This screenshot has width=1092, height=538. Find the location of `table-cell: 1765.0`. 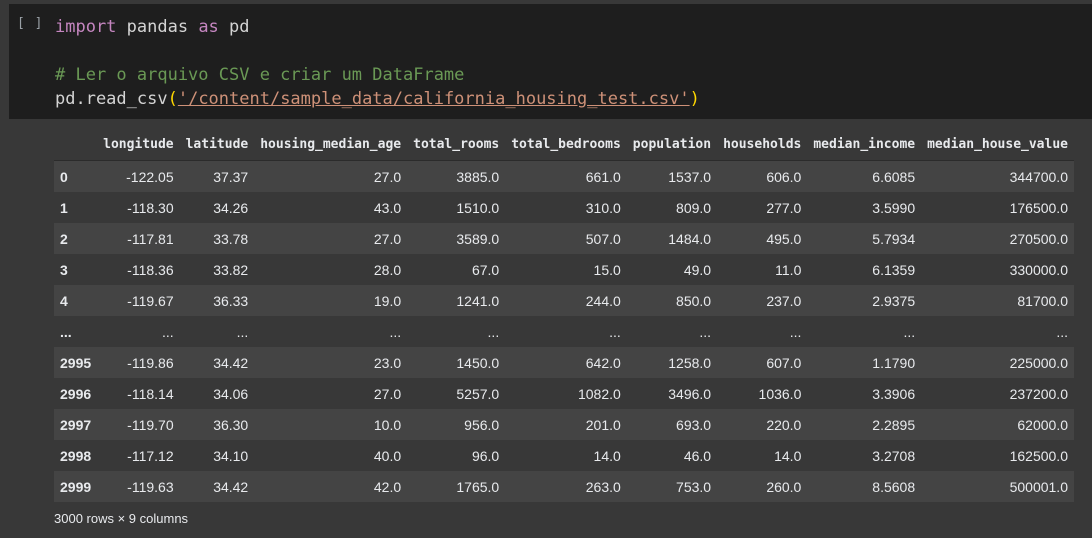

table-cell: 1765.0 is located at coordinates (456, 486).